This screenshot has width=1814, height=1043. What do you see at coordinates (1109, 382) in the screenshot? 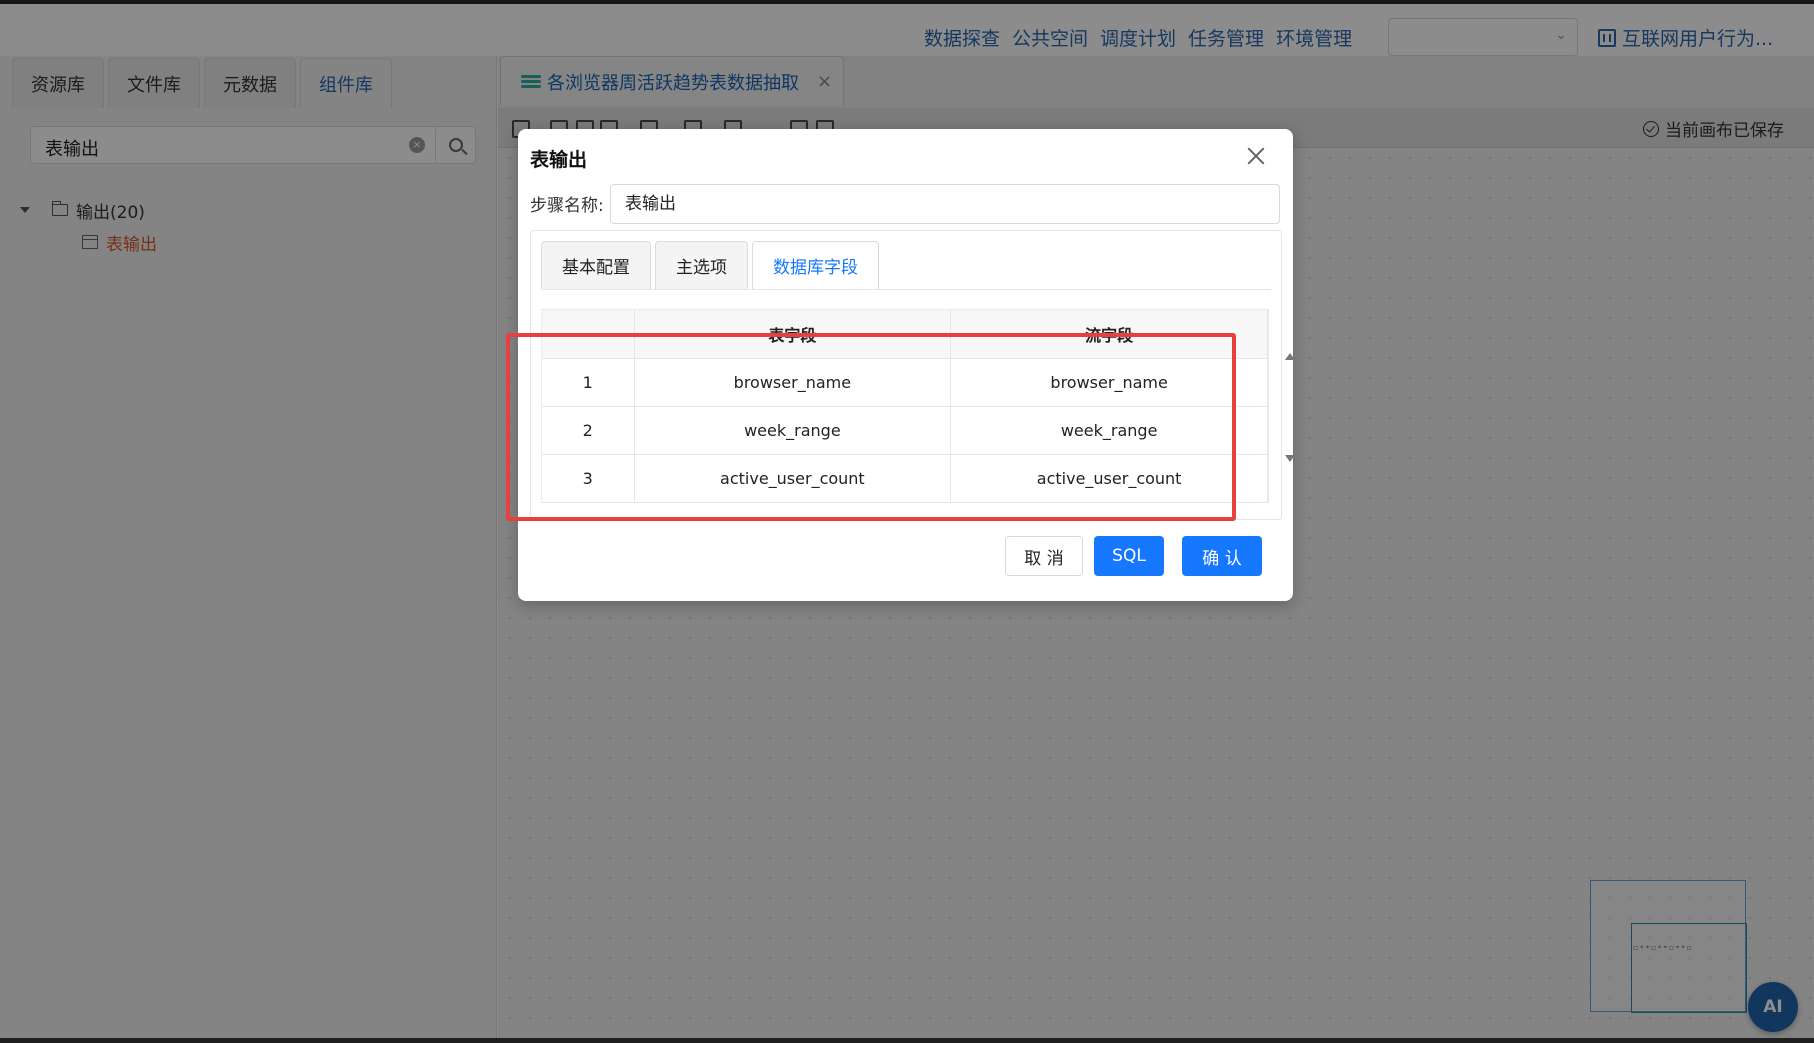
I see `stream-field-cell: browser_name` at bounding box center [1109, 382].